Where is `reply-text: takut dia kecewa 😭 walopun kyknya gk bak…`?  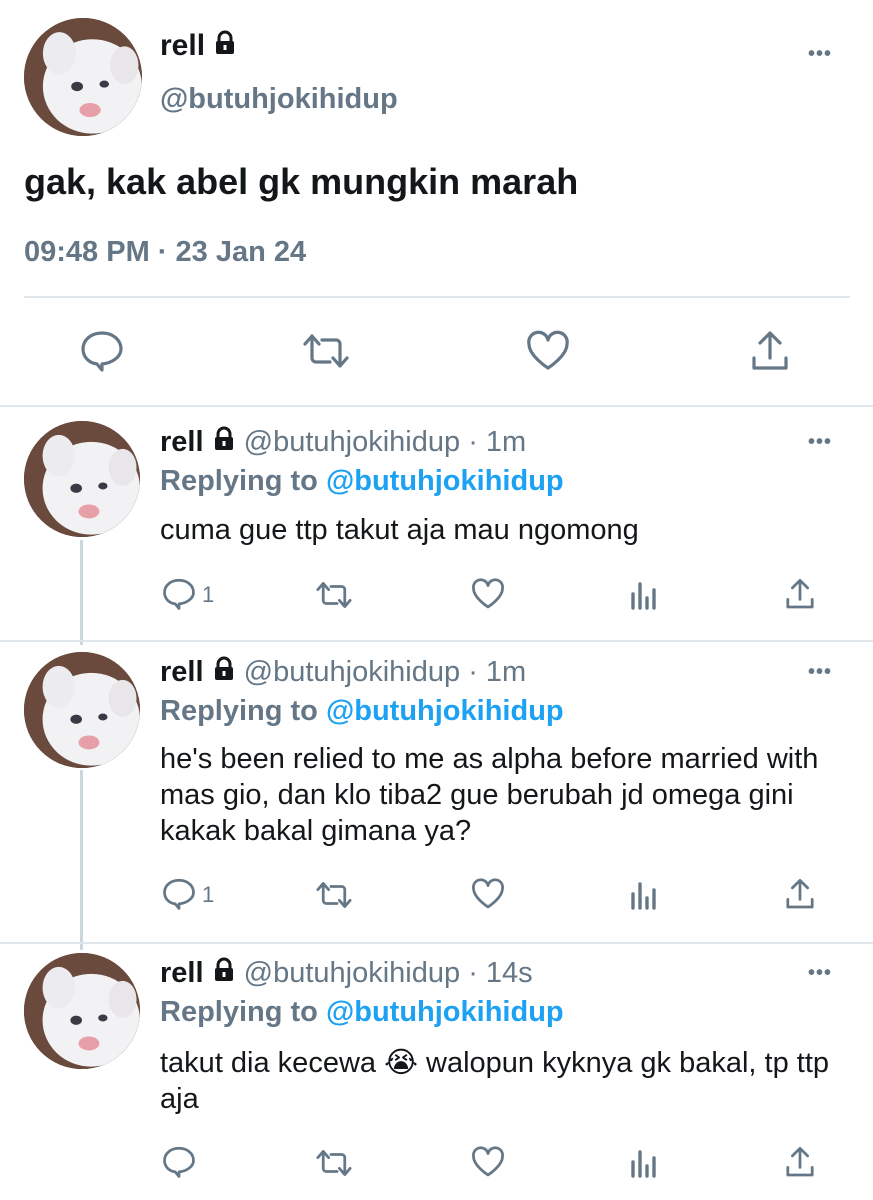
reply-text: takut dia kecewa 😭 walopun kyknya gk bak… is located at coordinates (495, 1081).